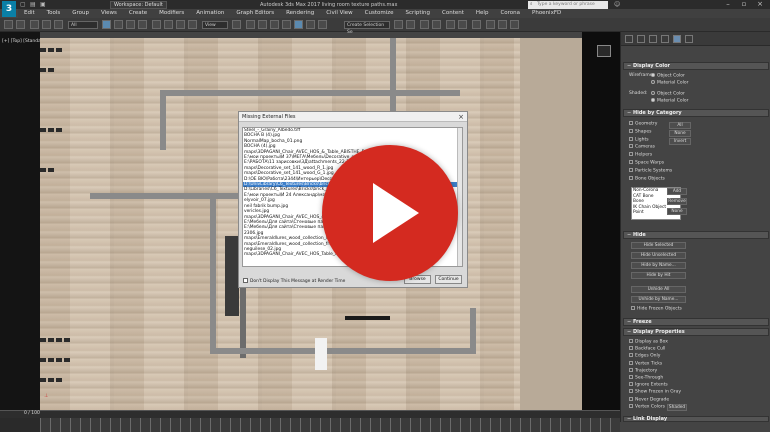 The image size is (770, 432). I want to click on undo-icon, so click(8, 24).